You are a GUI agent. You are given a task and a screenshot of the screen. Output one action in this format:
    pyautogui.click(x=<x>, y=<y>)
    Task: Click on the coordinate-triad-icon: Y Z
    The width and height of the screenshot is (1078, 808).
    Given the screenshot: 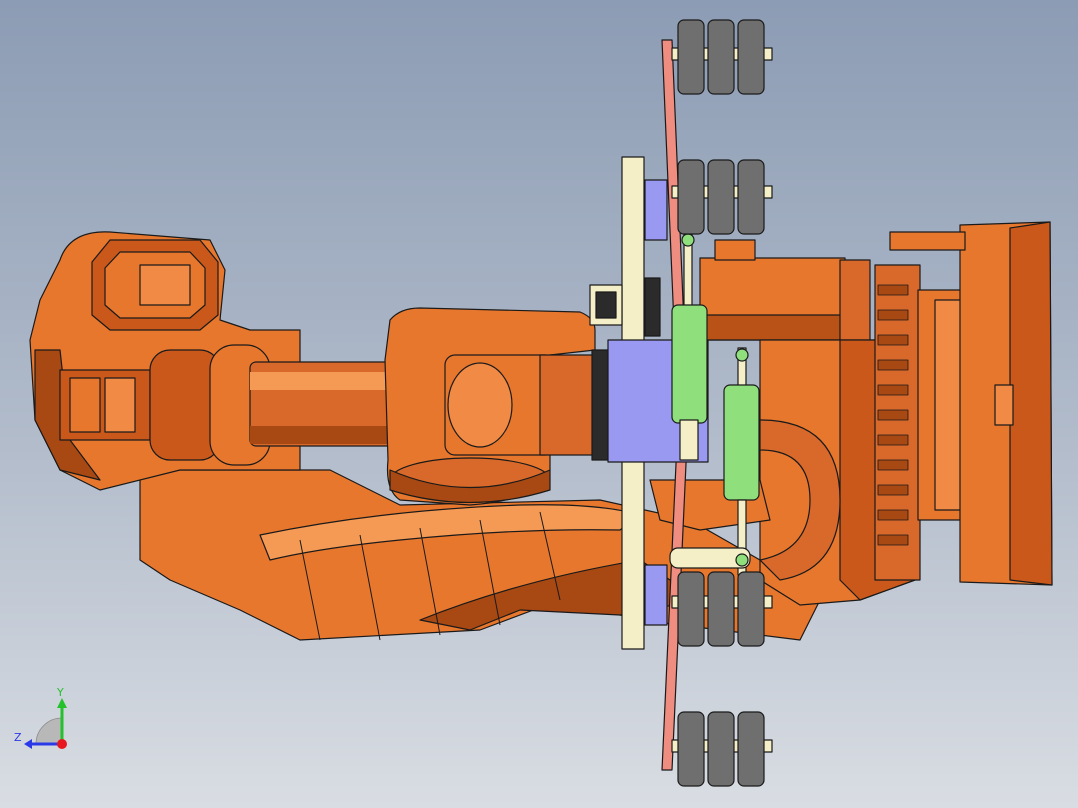 What is the action you would take?
    pyautogui.click(x=40, y=717)
    